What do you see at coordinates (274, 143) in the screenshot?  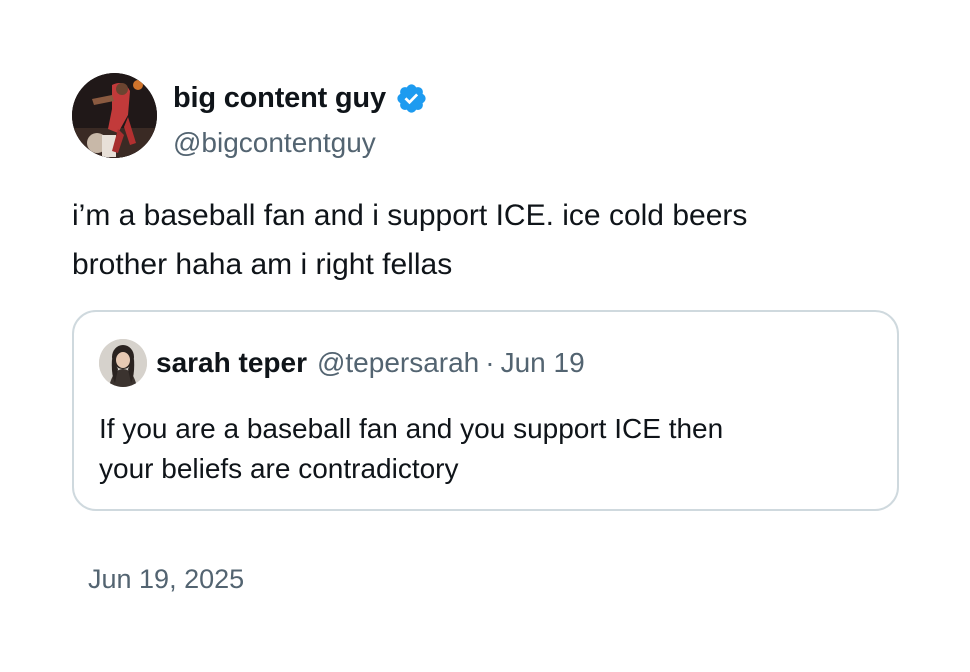 I see `author-handle: @bigcontentguy` at bounding box center [274, 143].